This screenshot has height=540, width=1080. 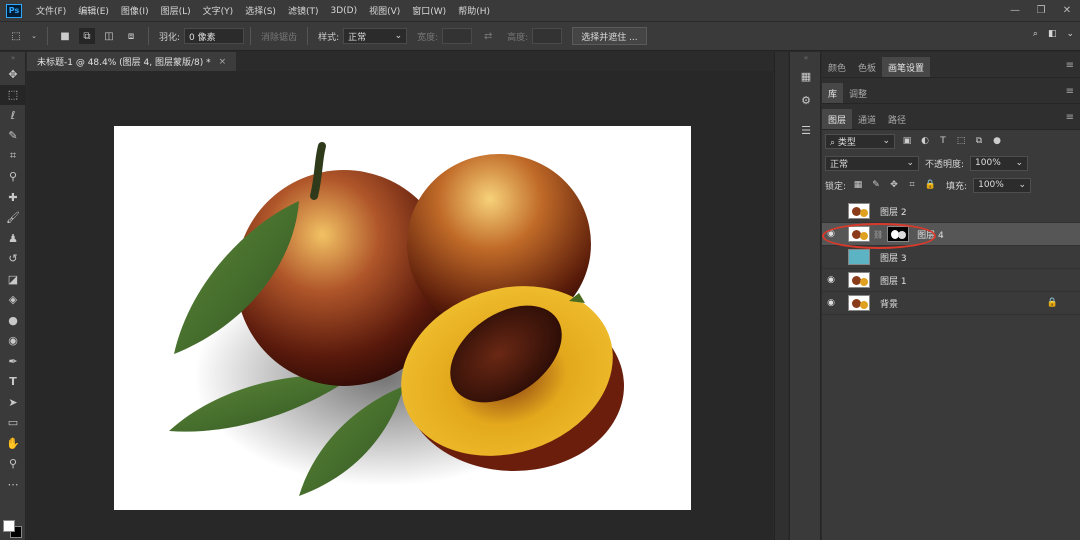 I want to click on menu-view: 视图(V), so click(x=384, y=10).